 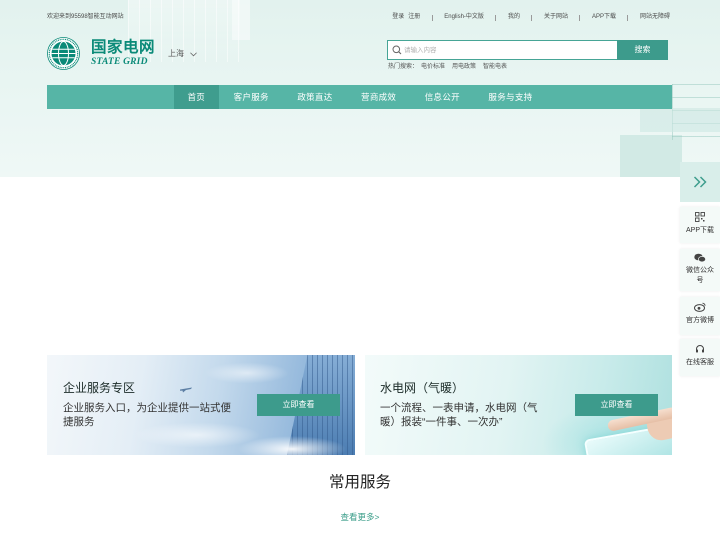 What do you see at coordinates (699, 230) in the screenshot?
I see `side-item-label: APP下载` at bounding box center [699, 230].